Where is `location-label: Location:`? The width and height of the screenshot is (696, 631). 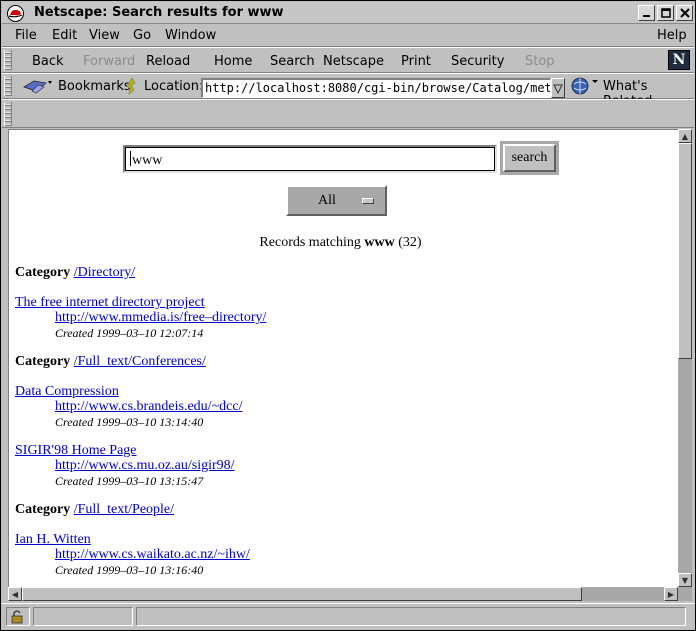 location-label: Location: is located at coordinates (174, 86).